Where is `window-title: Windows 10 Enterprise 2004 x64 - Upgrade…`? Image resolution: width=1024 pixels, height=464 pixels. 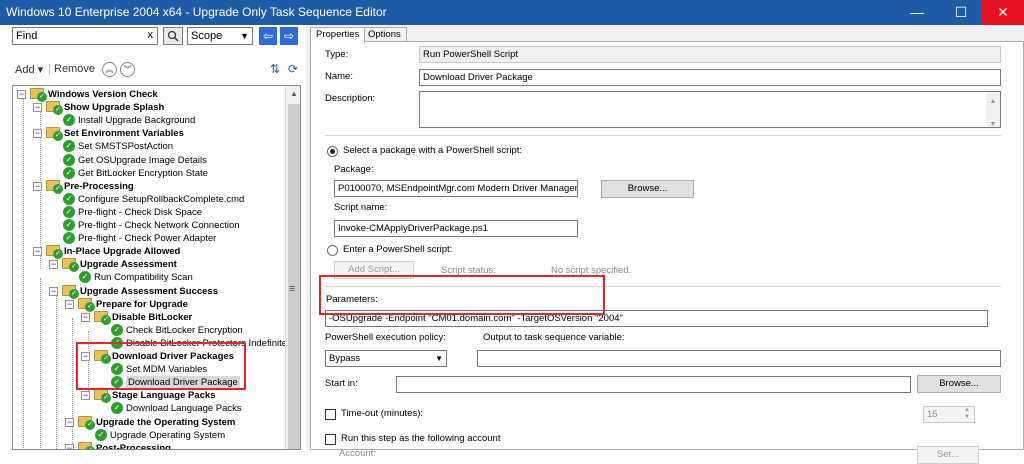
window-title: Windows 10 Enterprise 2004 x64 - Upgrade… is located at coordinates (196, 12).